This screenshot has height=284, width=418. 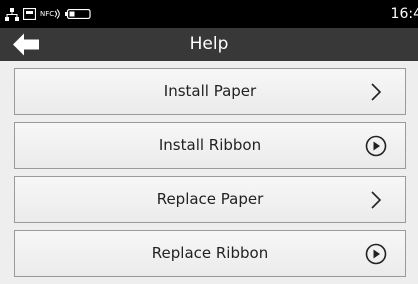 I want to click on menu-item-label: Install Ribbon, so click(x=210, y=145).